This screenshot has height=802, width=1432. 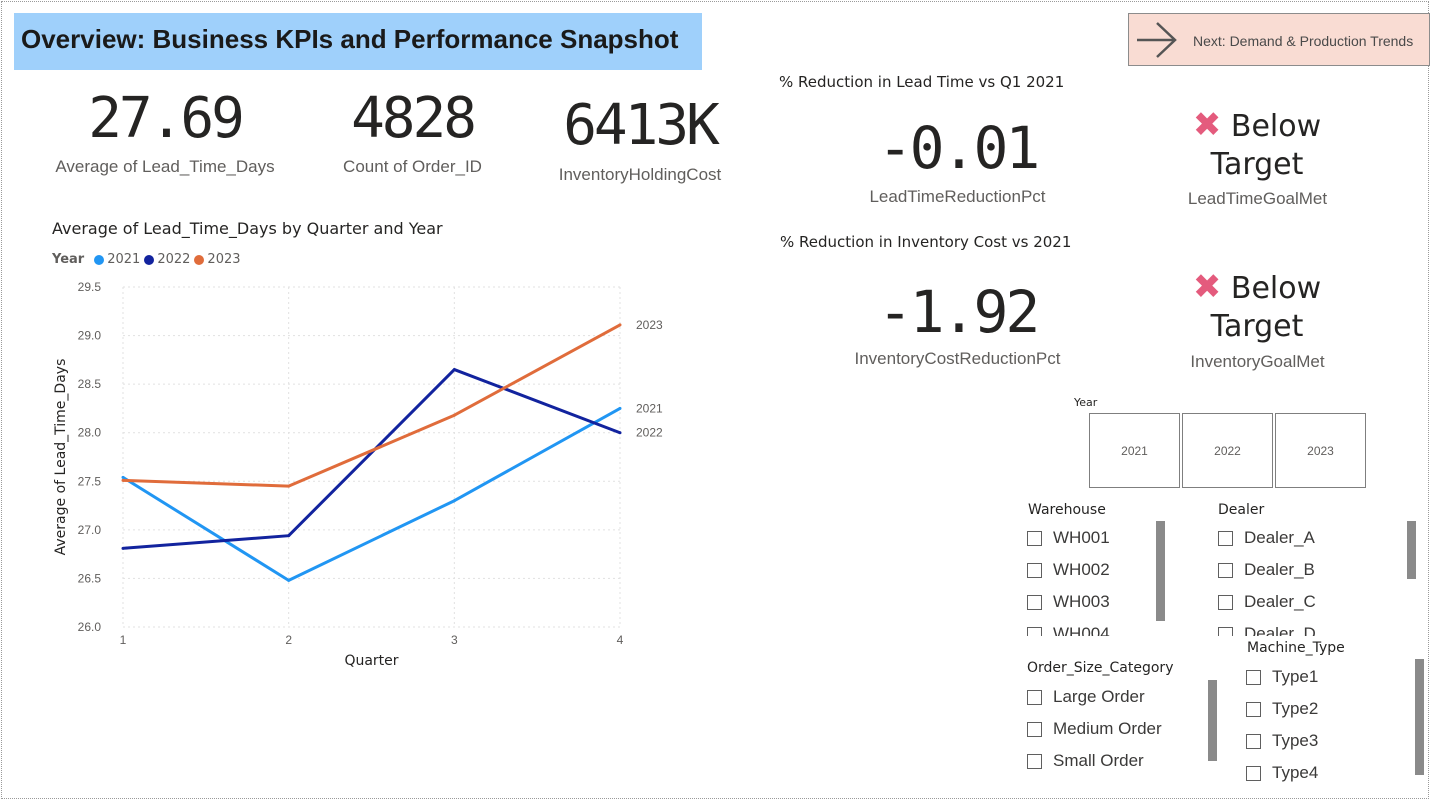 What do you see at coordinates (1227, 450) in the screenshot?
I see `year-tile-2022: 2022` at bounding box center [1227, 450].